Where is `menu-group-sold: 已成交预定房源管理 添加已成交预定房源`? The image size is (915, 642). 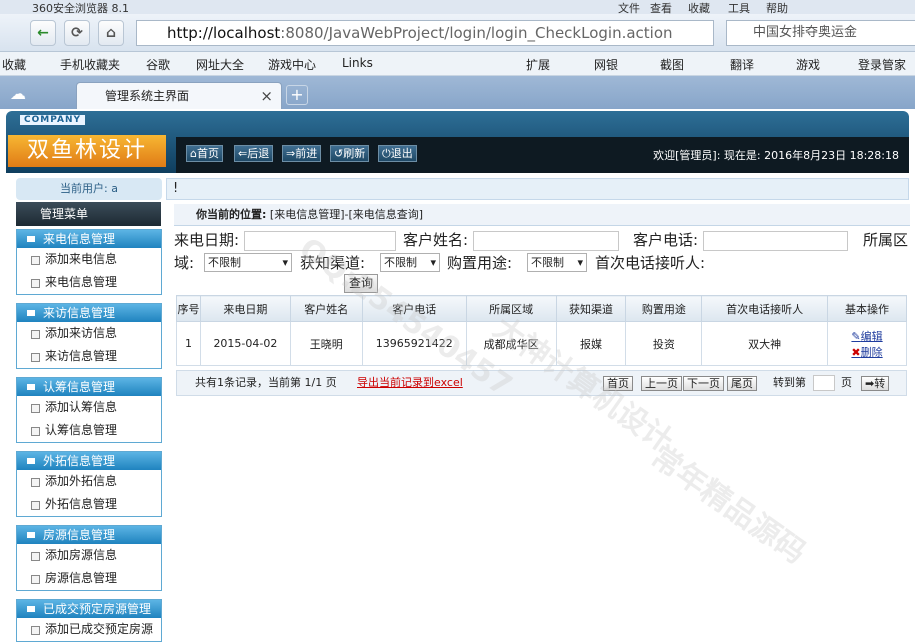
menu-group-sold: 已成交预定房源管理 添加已成交预定房源 is located at coordinates (89, 620).